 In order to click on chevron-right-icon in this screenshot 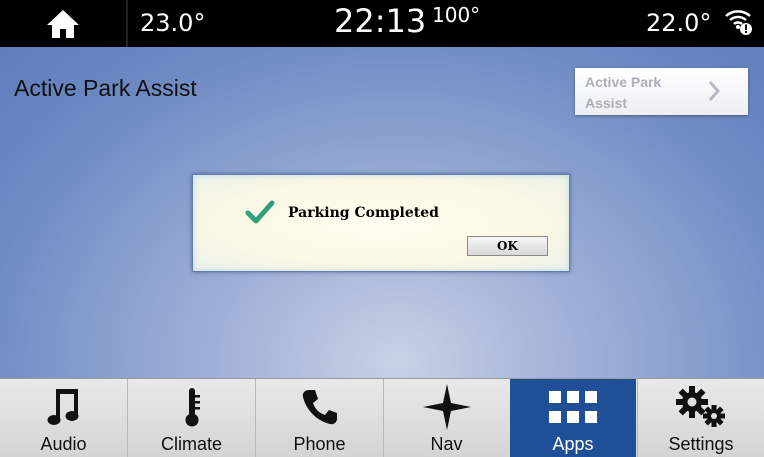, I will do `click(714, 91)`.